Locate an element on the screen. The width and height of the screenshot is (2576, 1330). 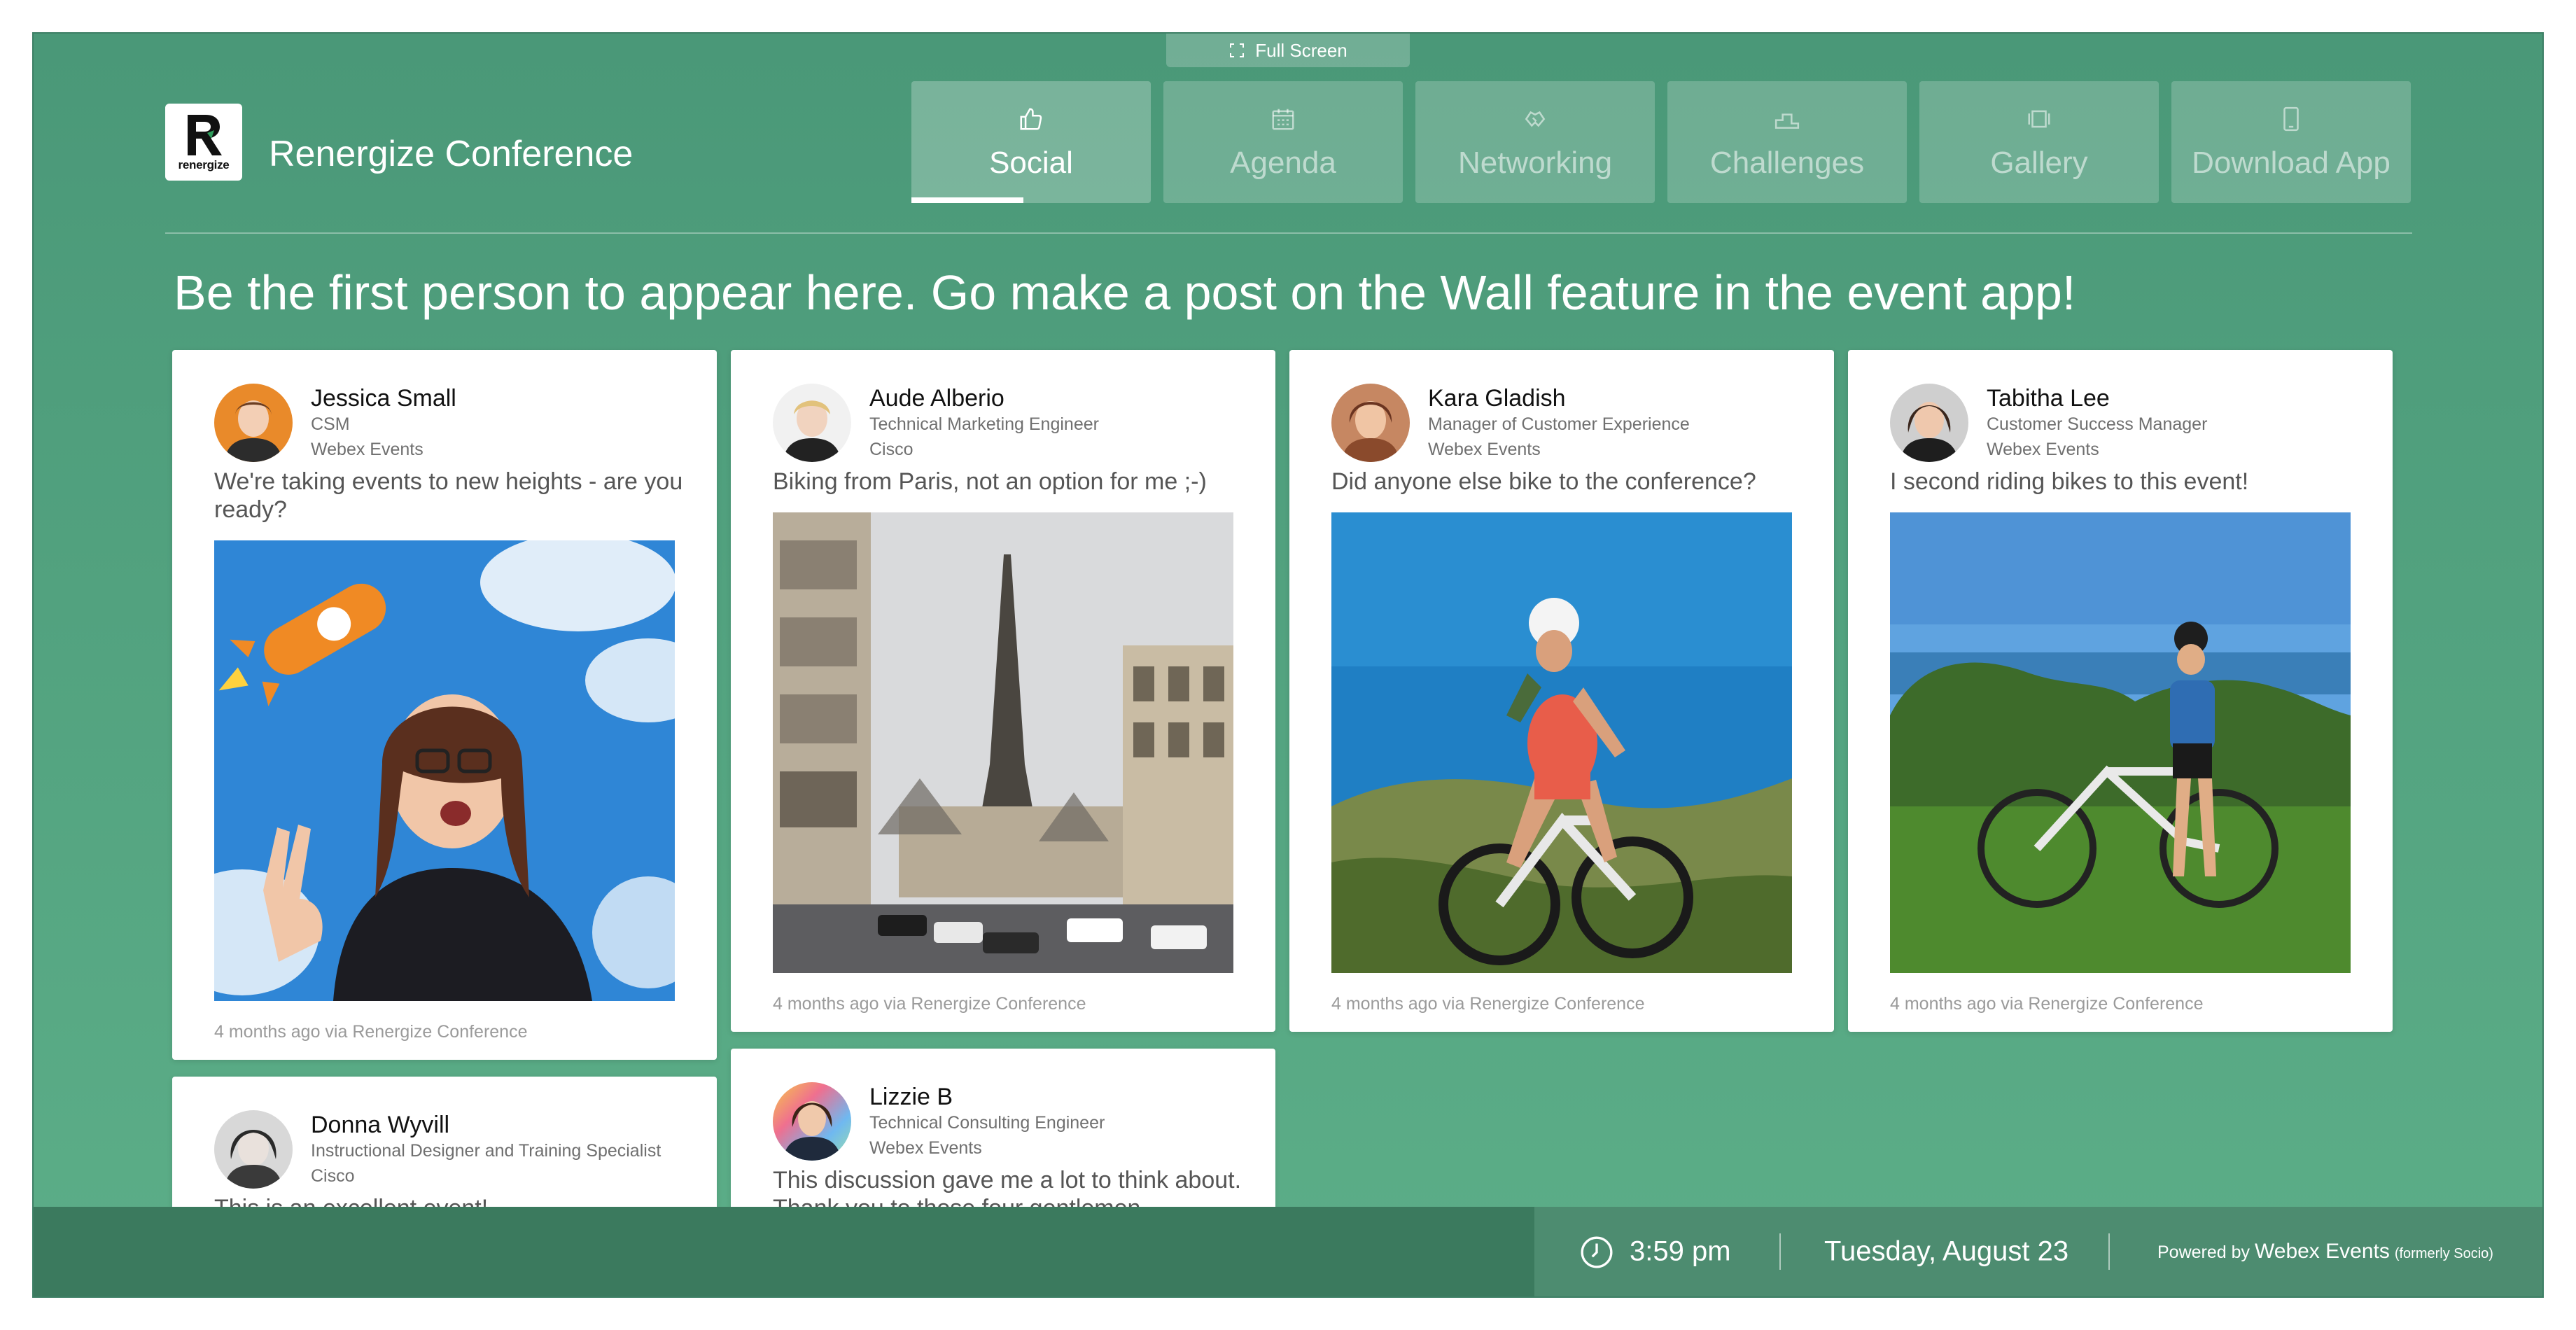
podium-icon is located at coordinates (1787, 121).